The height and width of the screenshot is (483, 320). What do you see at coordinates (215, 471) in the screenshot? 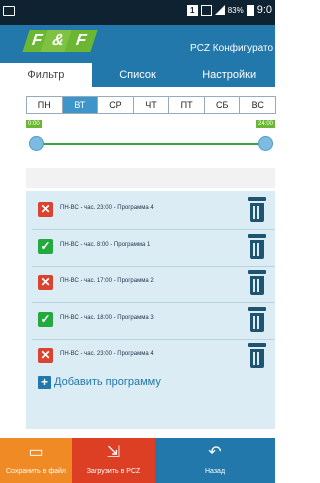
I see `back-label: Назад` at bounding box center [215, 471].